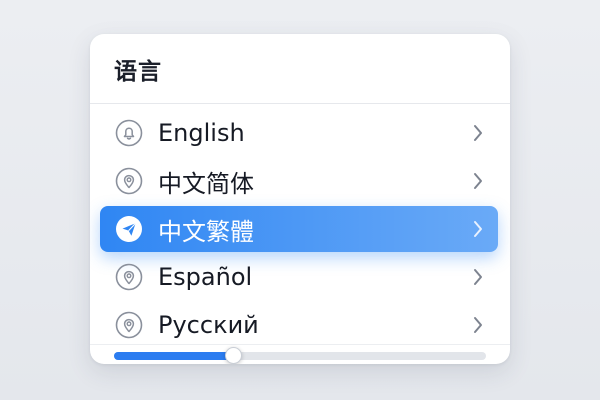  I want to click on language-item-russian: Русский, so click(299, 323).